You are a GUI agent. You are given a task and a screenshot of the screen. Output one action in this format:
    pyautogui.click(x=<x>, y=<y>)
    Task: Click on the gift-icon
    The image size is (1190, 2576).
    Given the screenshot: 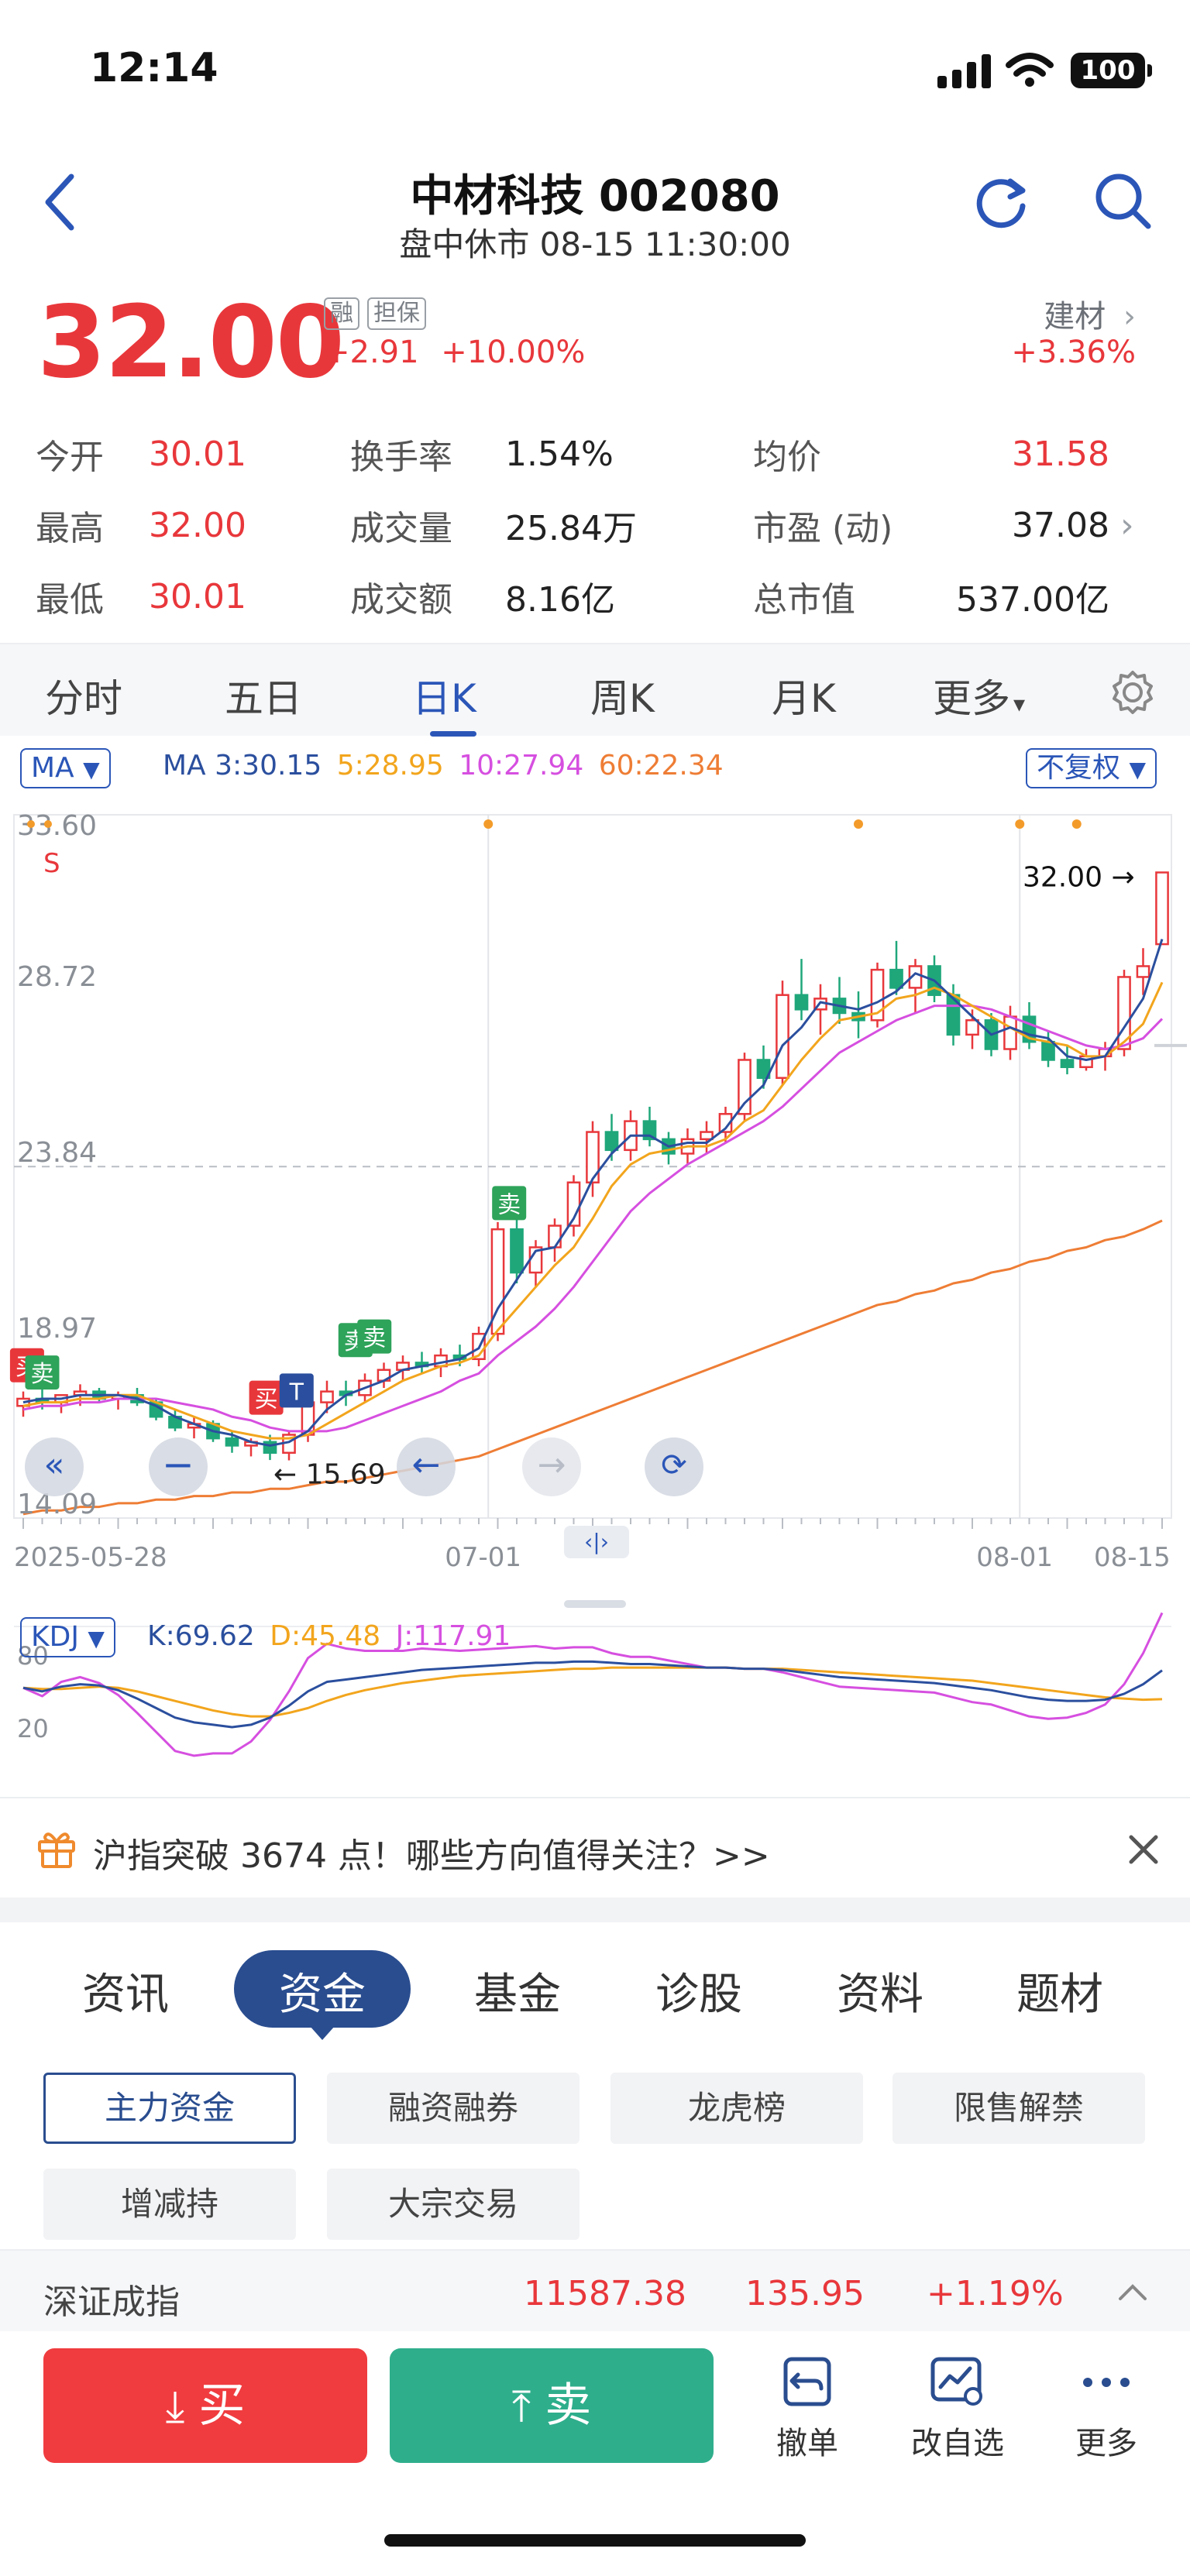 What is the action you would take?
    pyautogui.click(x=57, y=1850)
    